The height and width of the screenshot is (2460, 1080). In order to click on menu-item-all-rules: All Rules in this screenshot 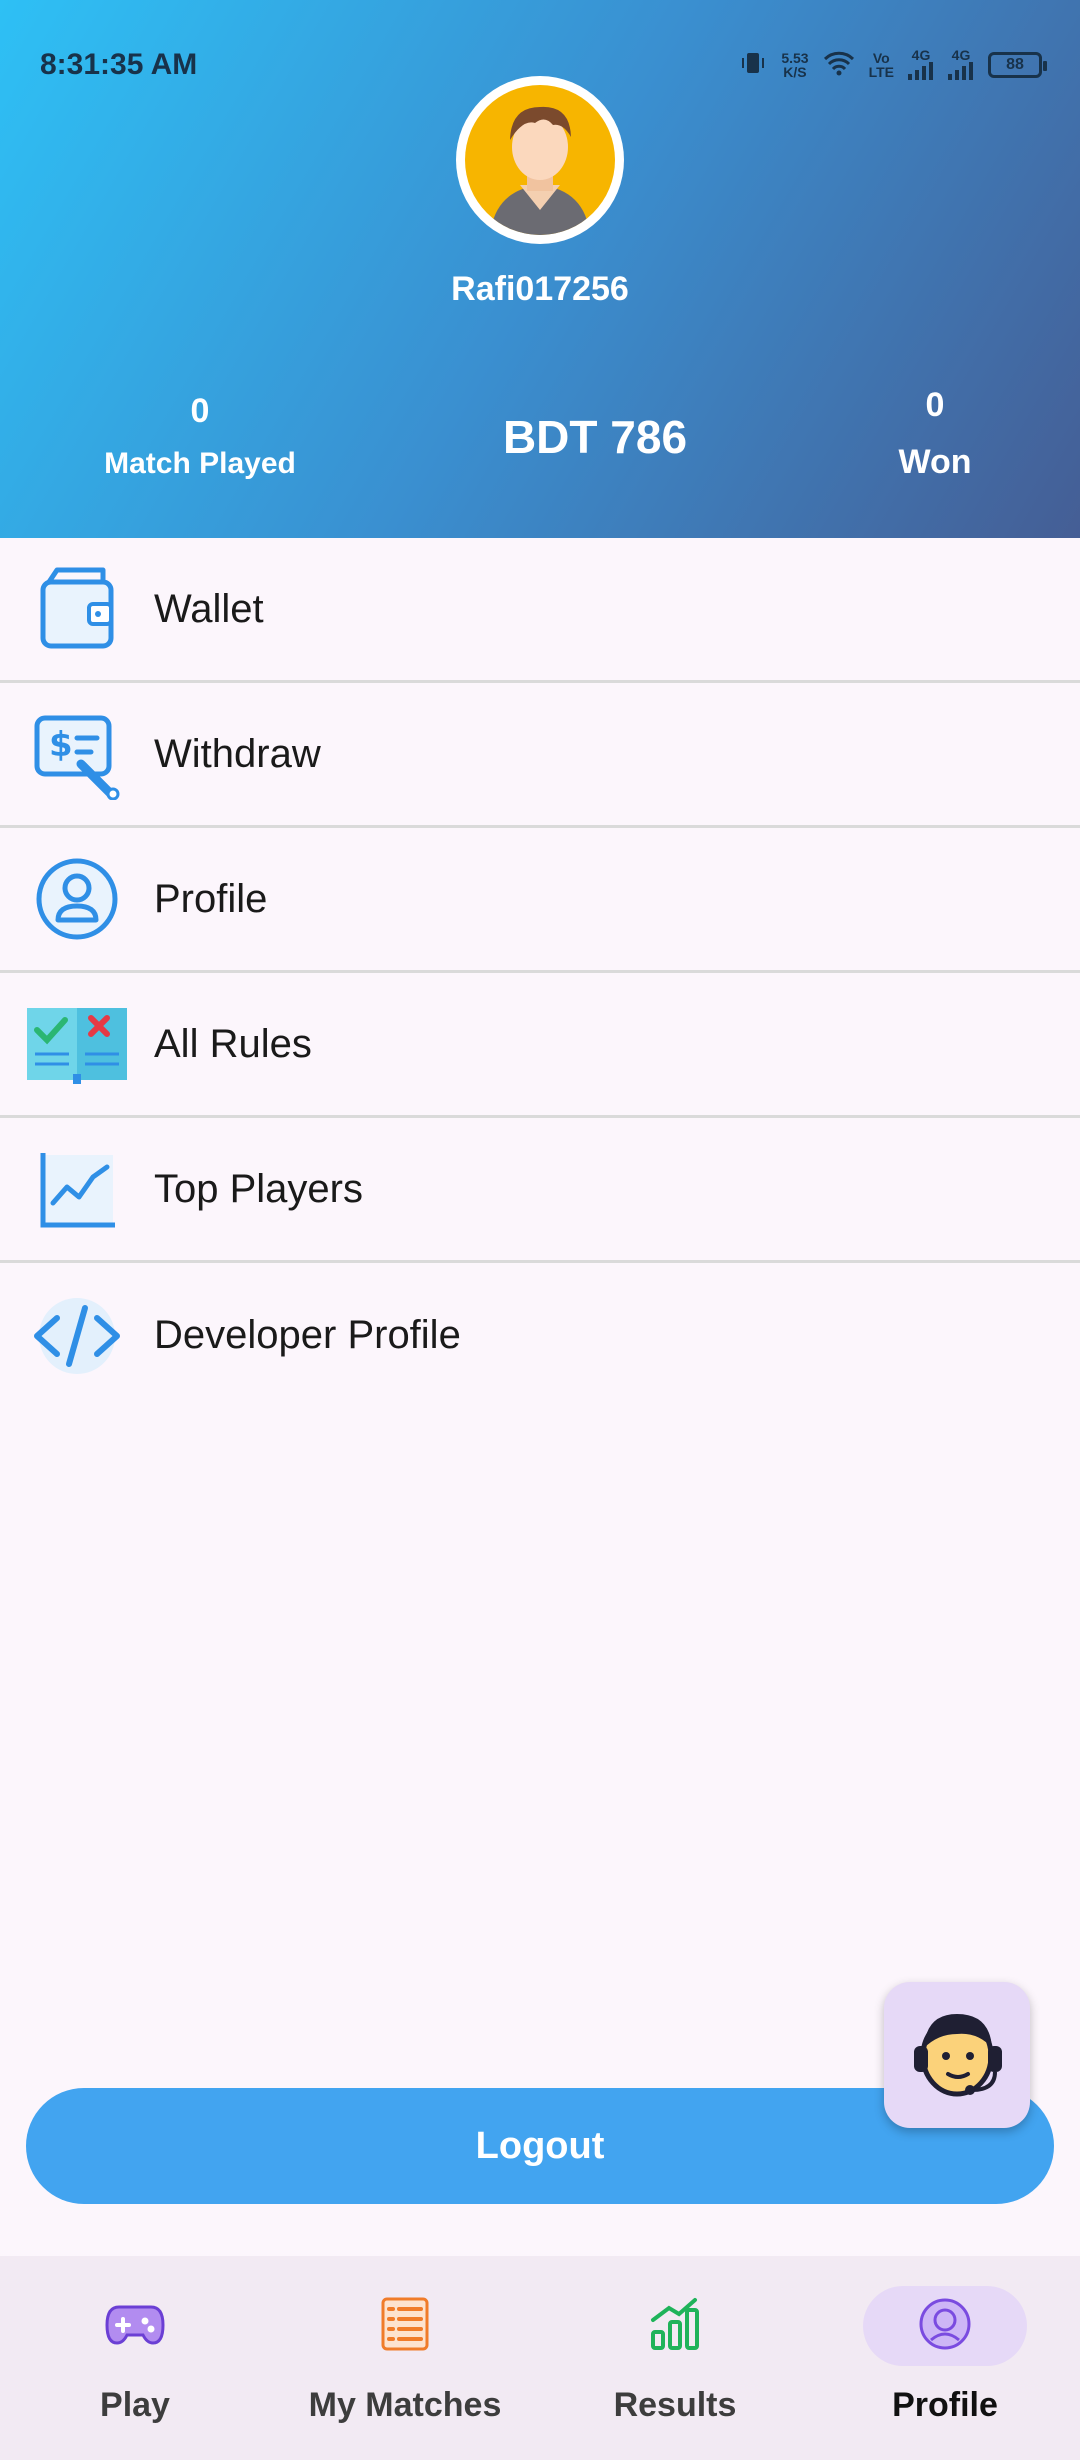, I will do `click(540, 1045)`.